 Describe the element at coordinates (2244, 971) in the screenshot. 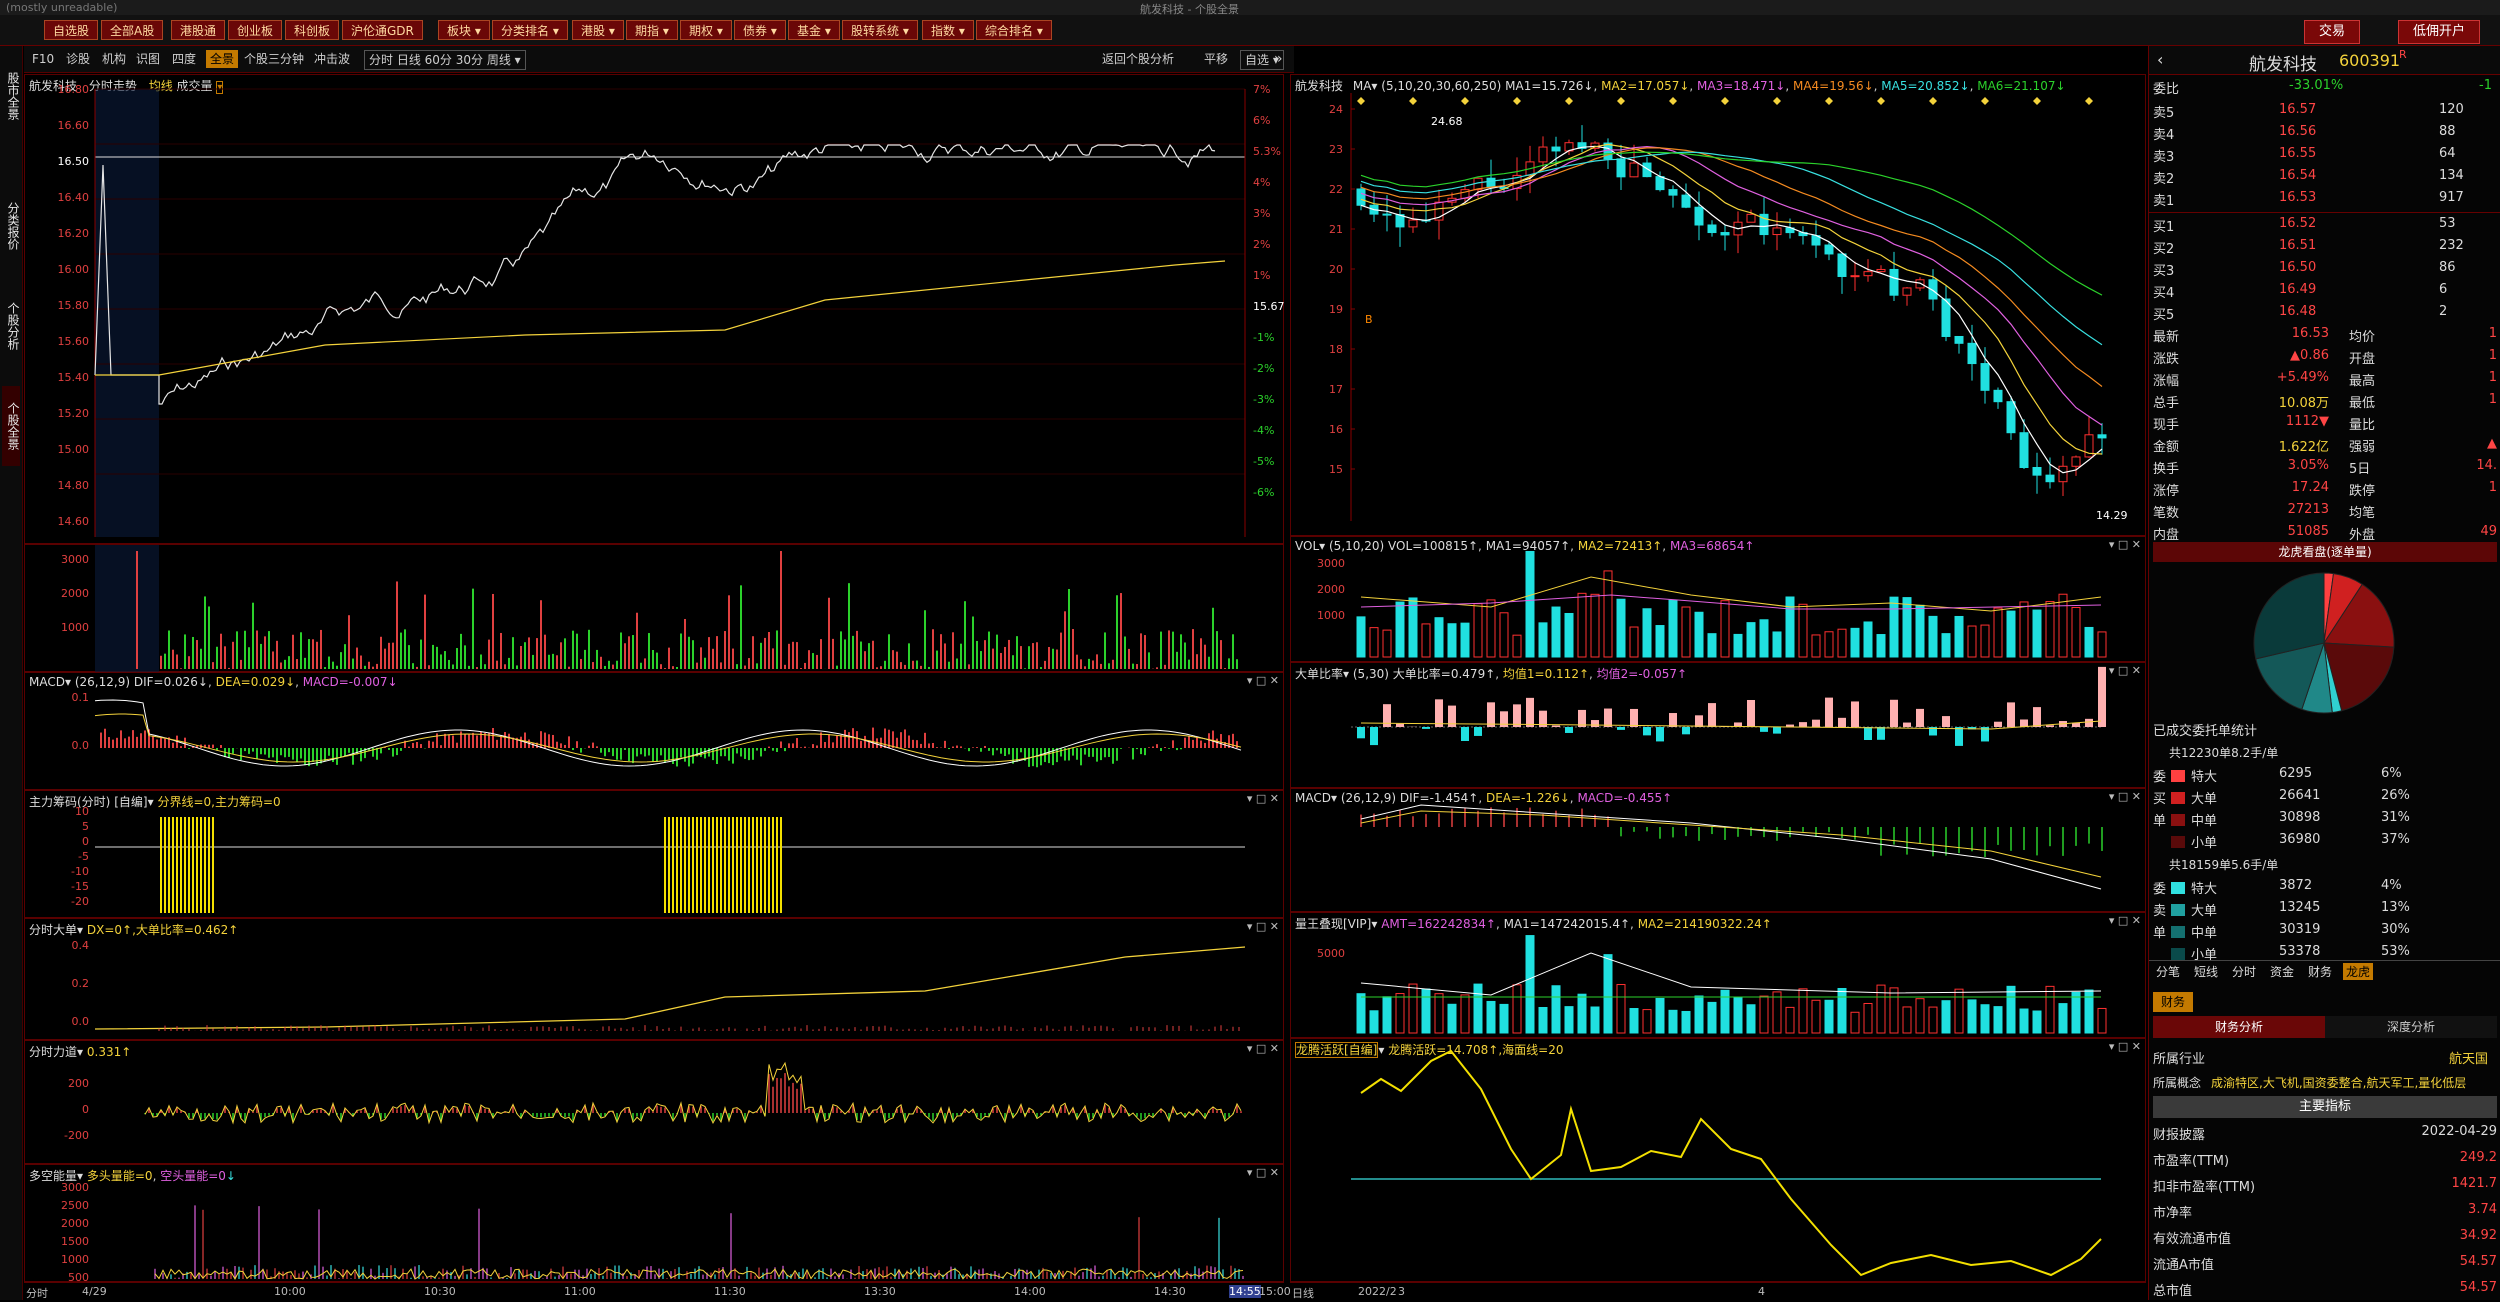

I see `quote-tab-2: 分时` at that location.